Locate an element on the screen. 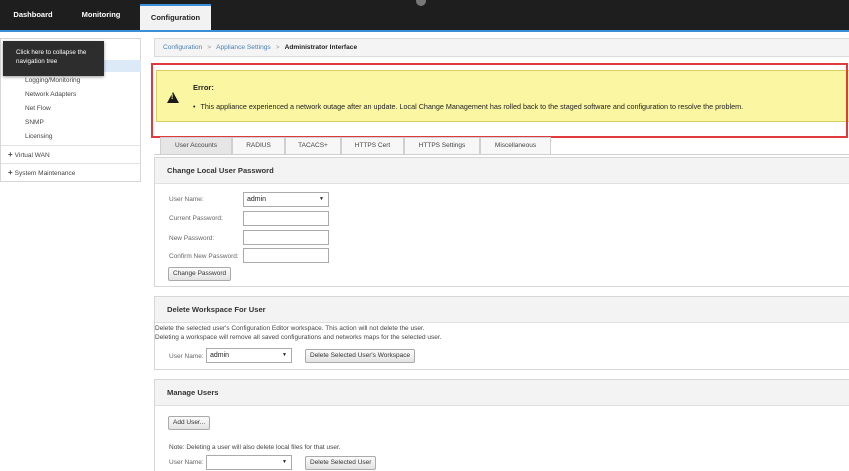 Image resolution: width=849 pixels, height=471 pixels. delete-user-button: Delete Selected User is located at coordinates (341, 463).